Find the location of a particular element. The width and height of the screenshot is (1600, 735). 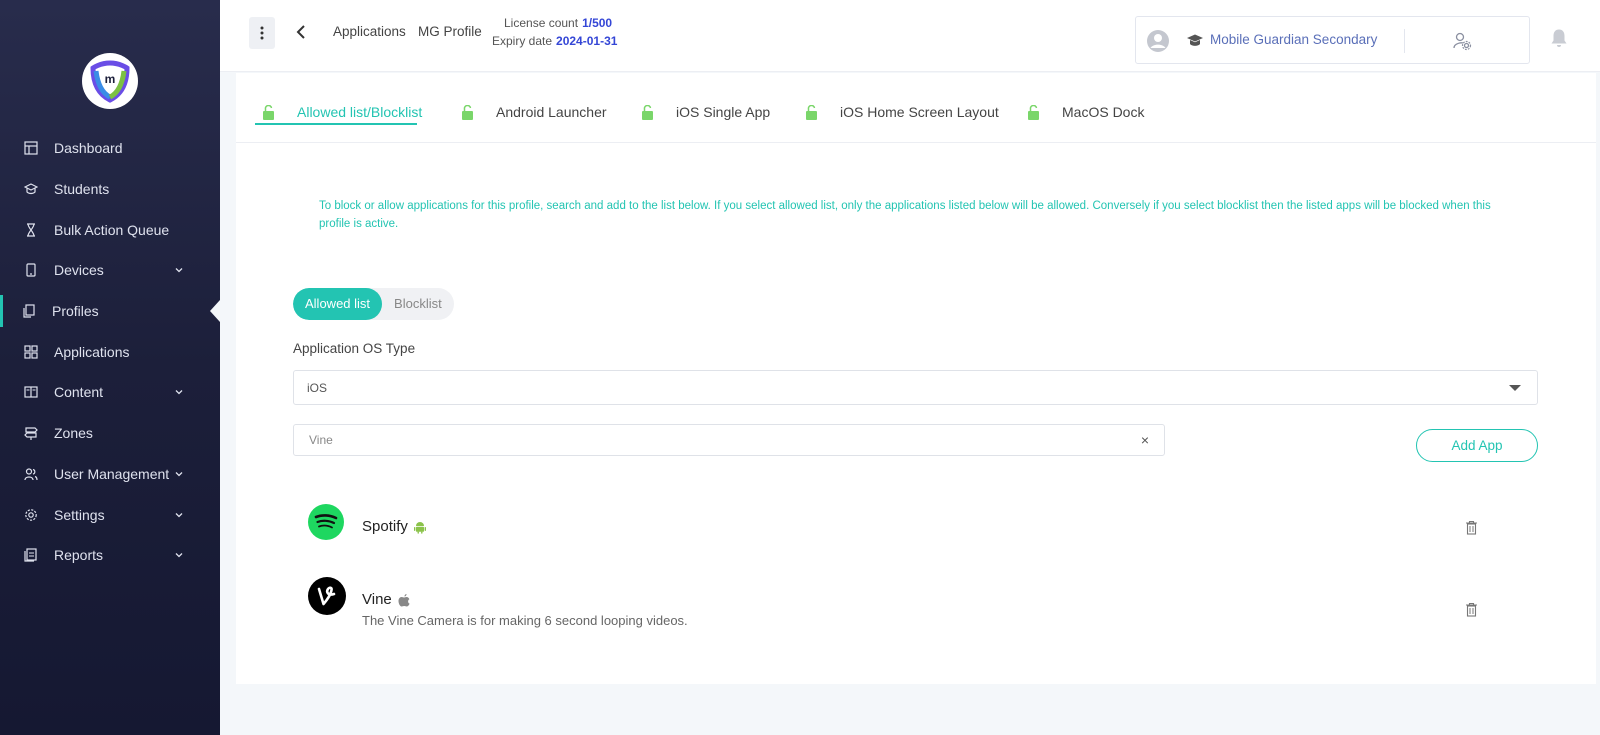

phone-icon is located at coordinates (31, 270).